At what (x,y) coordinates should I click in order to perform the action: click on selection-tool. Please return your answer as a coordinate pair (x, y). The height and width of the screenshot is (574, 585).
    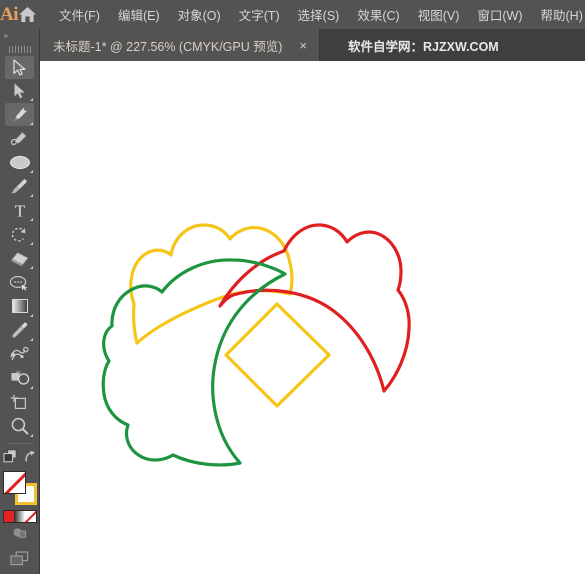
    Looking at the image, I should click on (19, 67).